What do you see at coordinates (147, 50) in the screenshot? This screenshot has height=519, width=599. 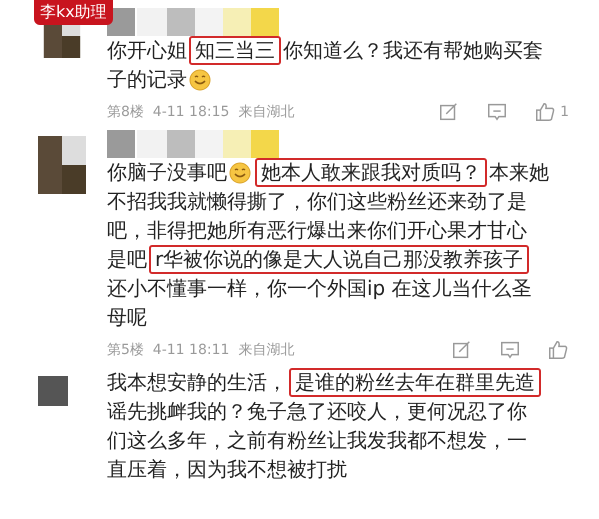 I see `comment-text: 你开心姐` at bounding box center [147, 50].